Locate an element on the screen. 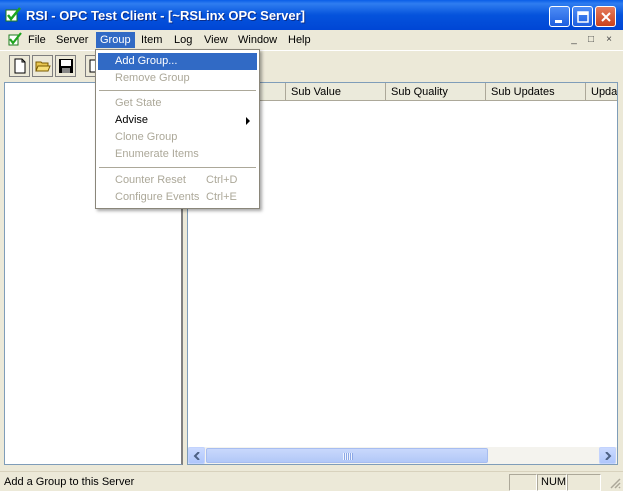 Image resolution: width=623 pixels, height=491 pixels. chevron-left-icon is located at coordinates (196, 456).